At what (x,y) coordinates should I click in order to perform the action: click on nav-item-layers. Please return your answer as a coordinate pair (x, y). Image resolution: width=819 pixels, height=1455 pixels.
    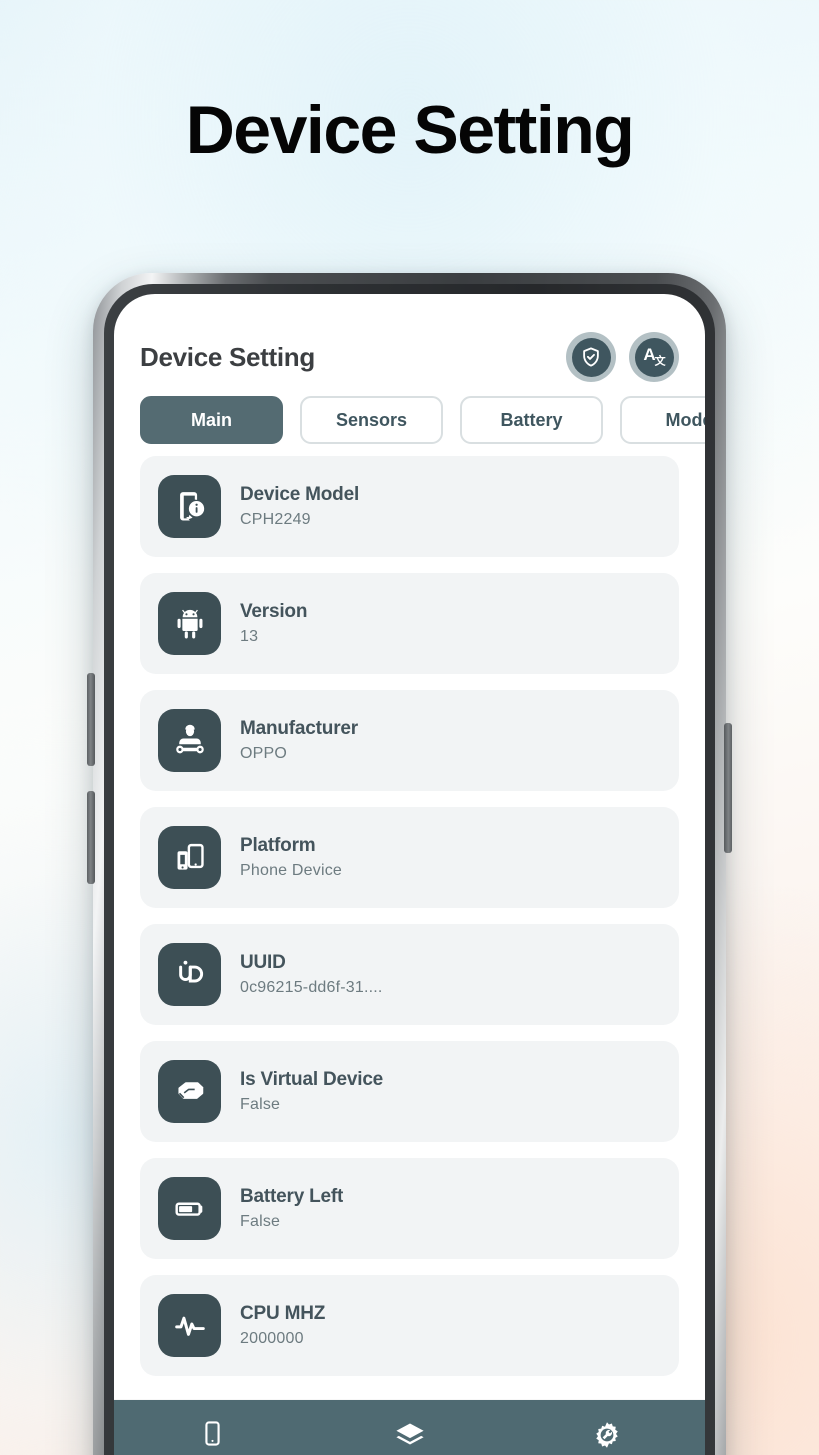
    Looking at the image, I should click on (409, 1437).